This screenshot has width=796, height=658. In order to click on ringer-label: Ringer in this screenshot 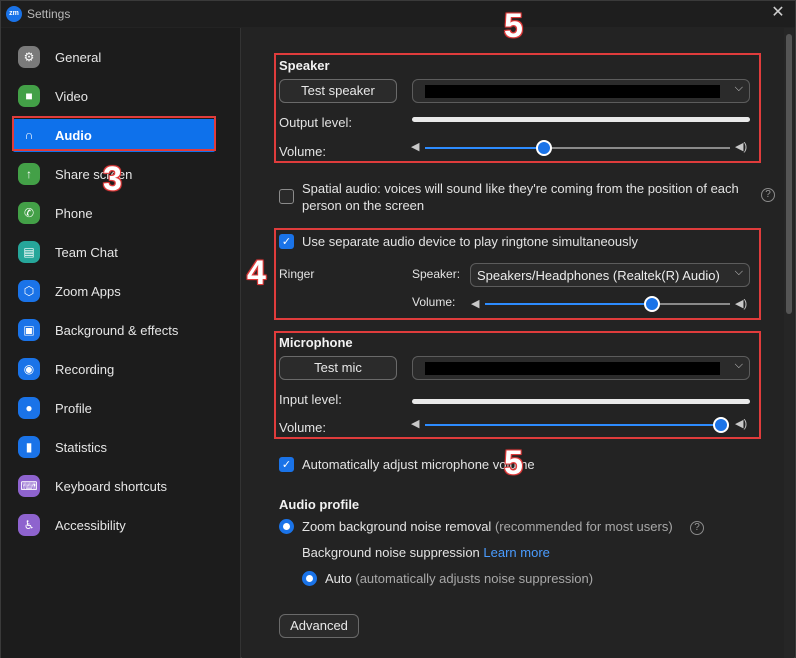, I will do `click(297, 274)`.